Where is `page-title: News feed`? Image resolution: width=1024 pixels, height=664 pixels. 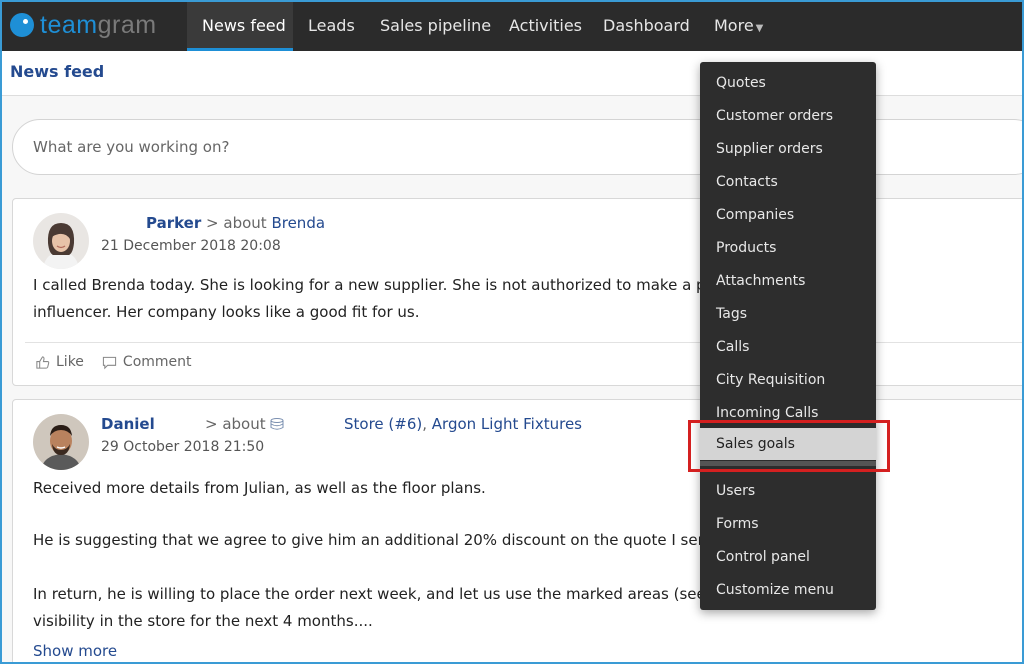
page-title: News feed is located at coordinates (57, 71).